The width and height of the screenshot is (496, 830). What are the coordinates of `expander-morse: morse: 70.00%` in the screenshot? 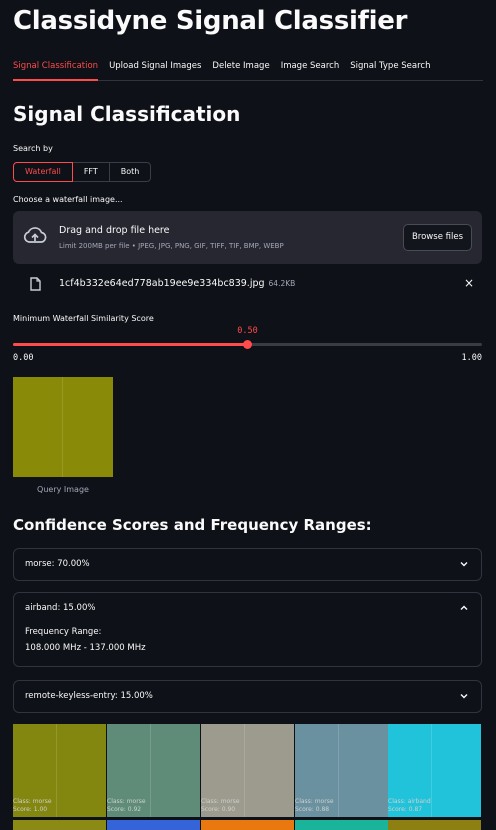 It's located at (247, 564).